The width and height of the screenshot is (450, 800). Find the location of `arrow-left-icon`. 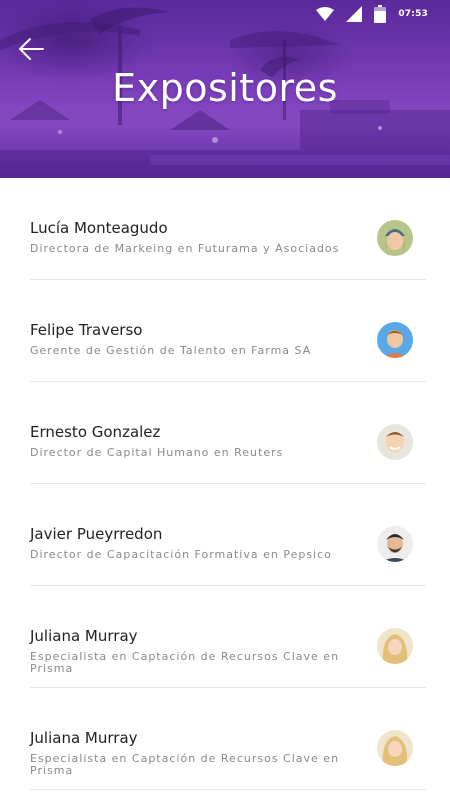

arrow-left-icon is located at coordinates (31, 49).